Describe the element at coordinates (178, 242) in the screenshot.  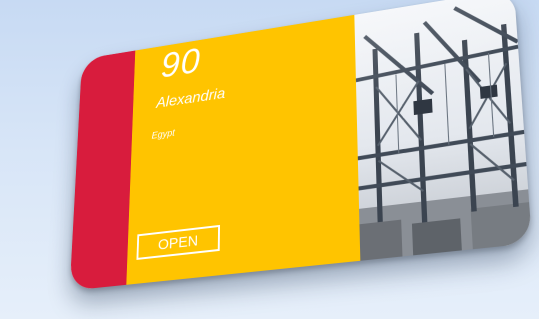
I see `open-button: OPEN` at that location.